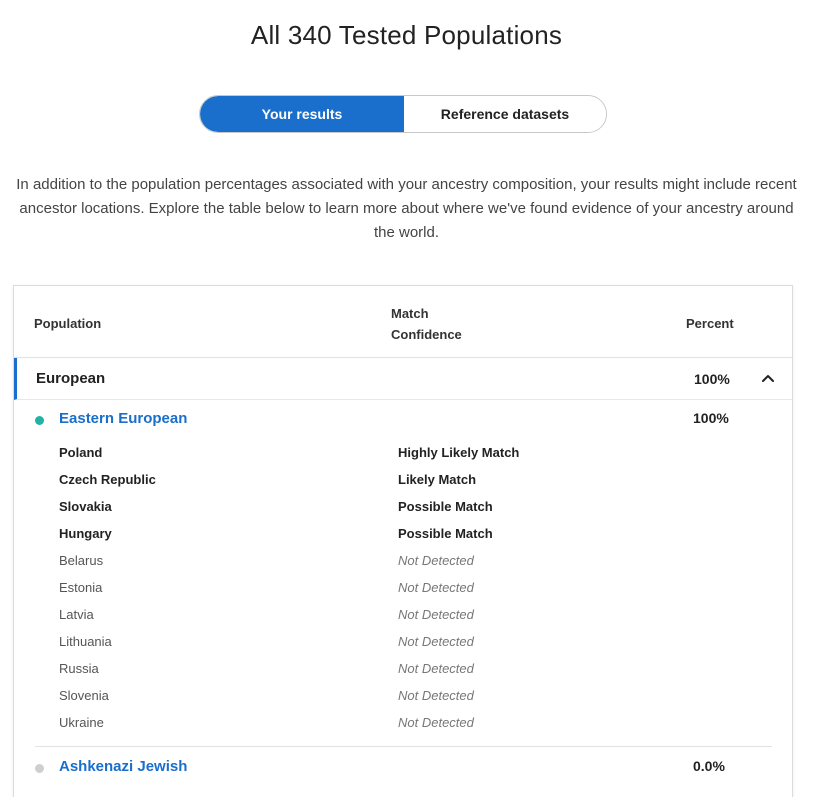 The width and height of the screenshot is (813, 797). Describe the element at coordinates (85, 533) in the screenshot. I see `country-name: Hungary` at that location.